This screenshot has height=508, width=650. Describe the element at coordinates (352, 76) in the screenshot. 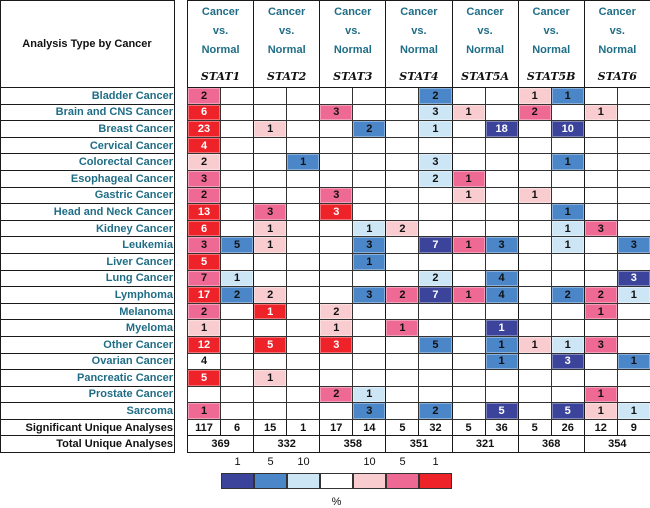

I see `gene-name: STAT3` at that location.